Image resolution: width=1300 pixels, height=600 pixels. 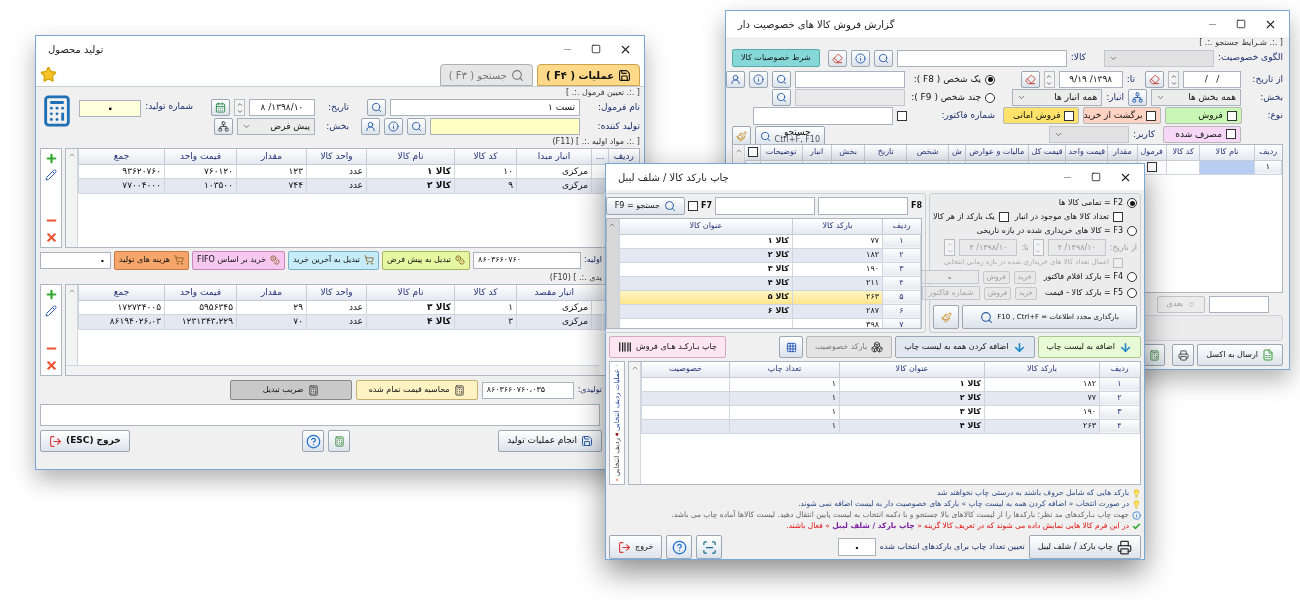 I want to click on horizontal-scrollbar, so click(x=332, y=370).